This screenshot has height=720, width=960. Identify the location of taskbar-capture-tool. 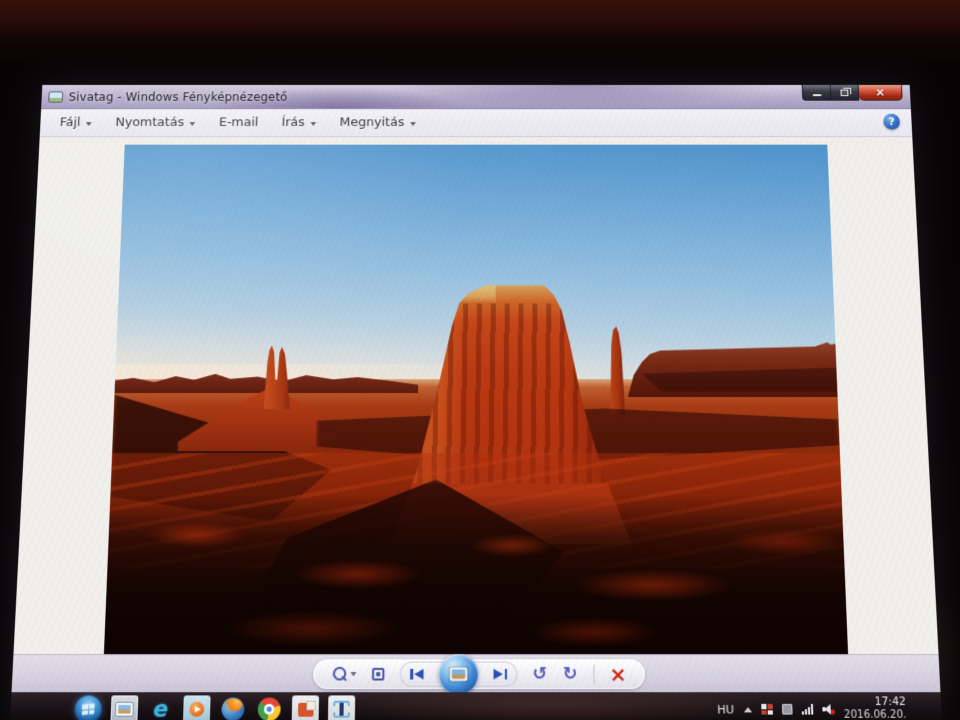
(341, 707).